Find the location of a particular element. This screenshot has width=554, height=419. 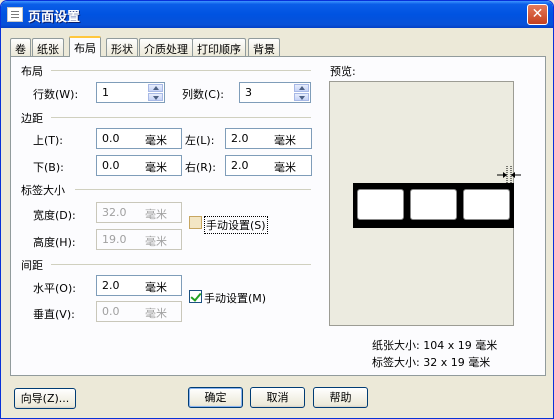

label-size-manual-checkbox is located at coordinates (195, 222).